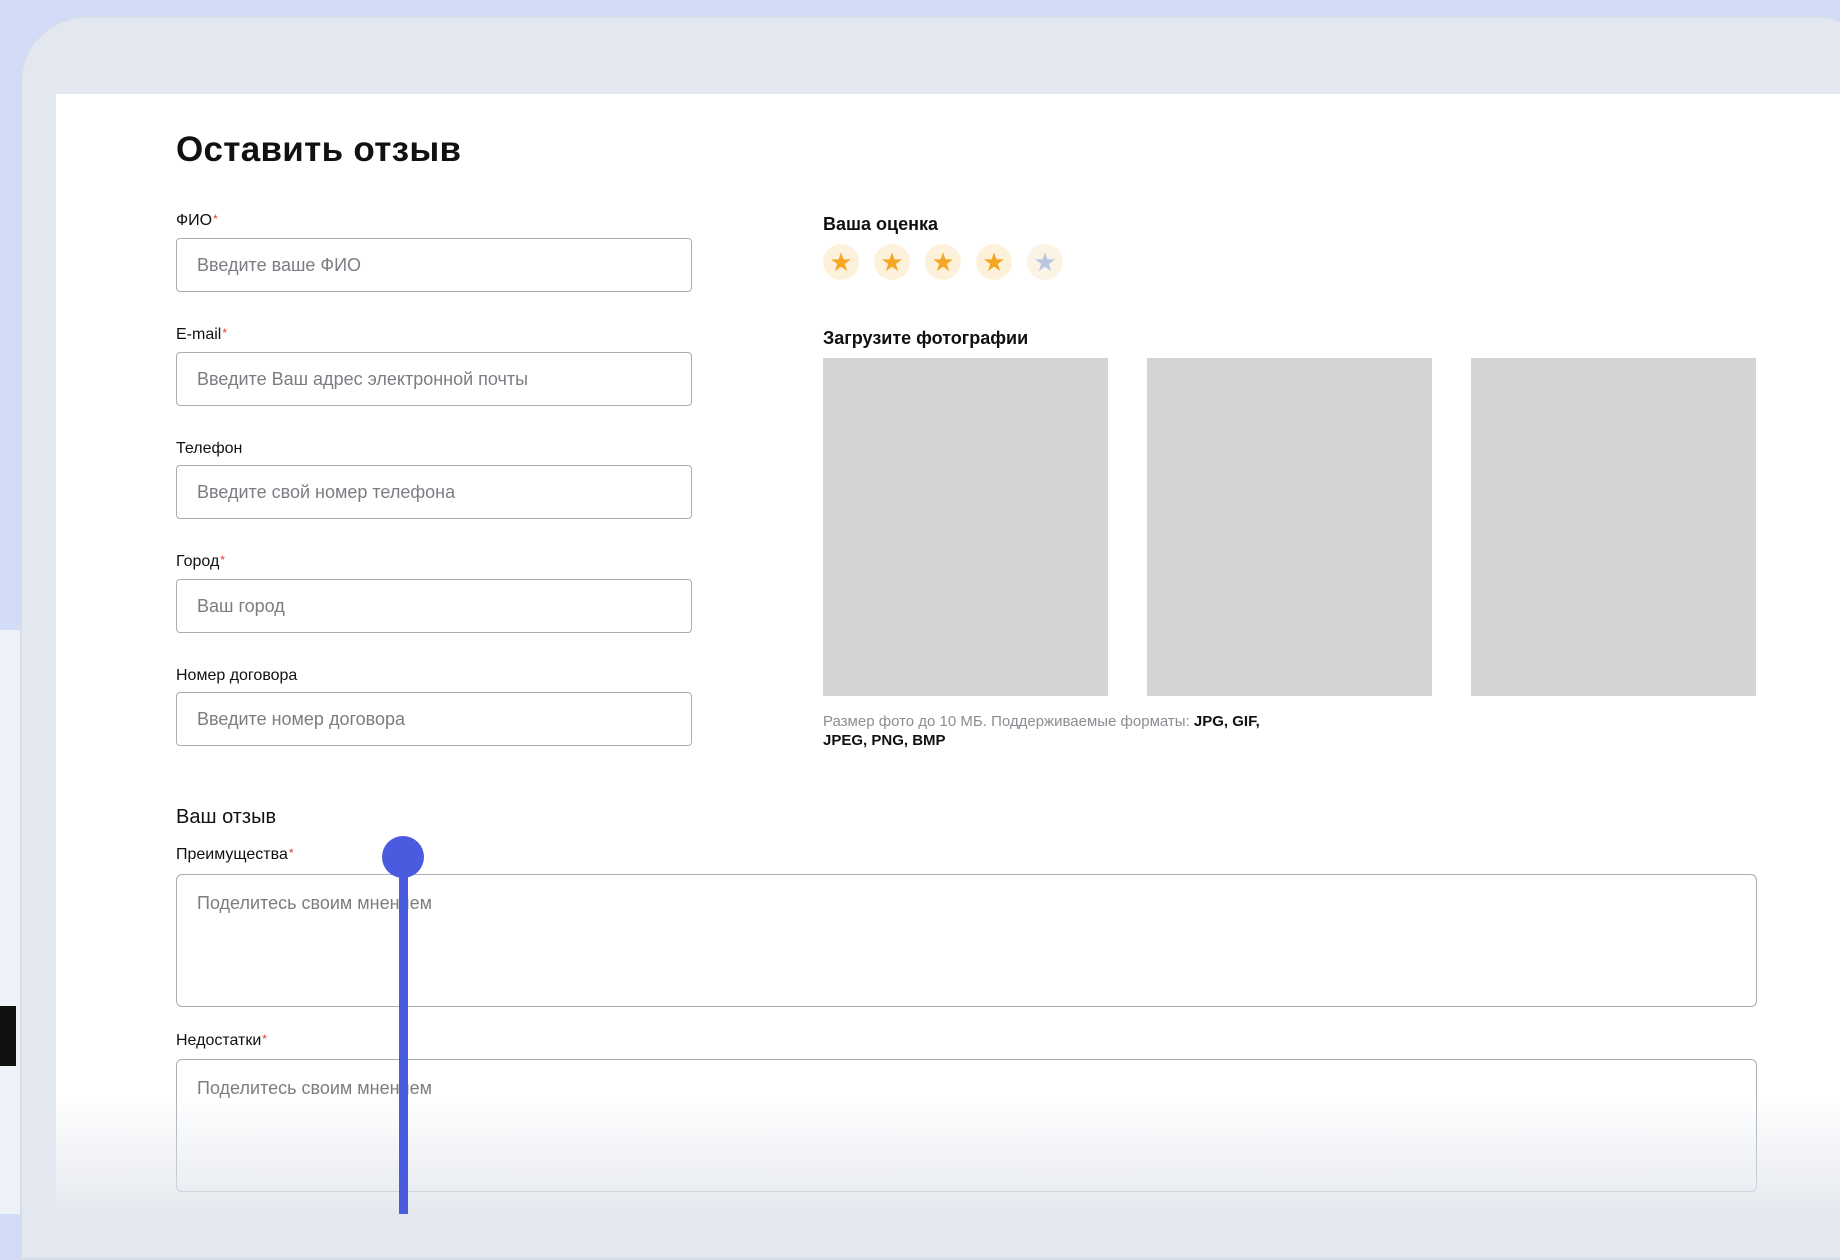 The height and width of the screenshot is (1260, 1840). What do you see at coordinates (235, 854) in the screenshot?
I see `advantages-label: Преимущества*` at bounding box center [235, 854].